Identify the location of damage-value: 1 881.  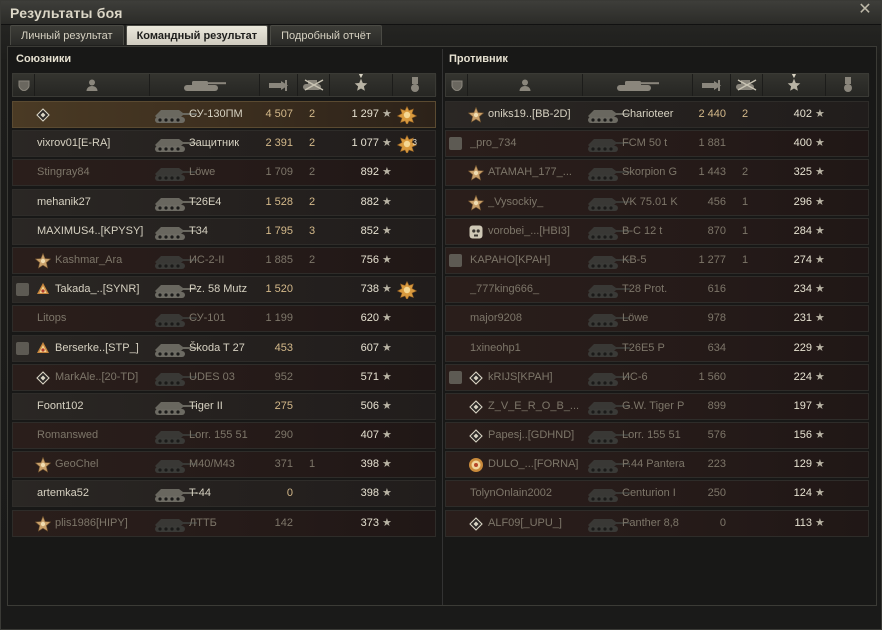
(712, 143).